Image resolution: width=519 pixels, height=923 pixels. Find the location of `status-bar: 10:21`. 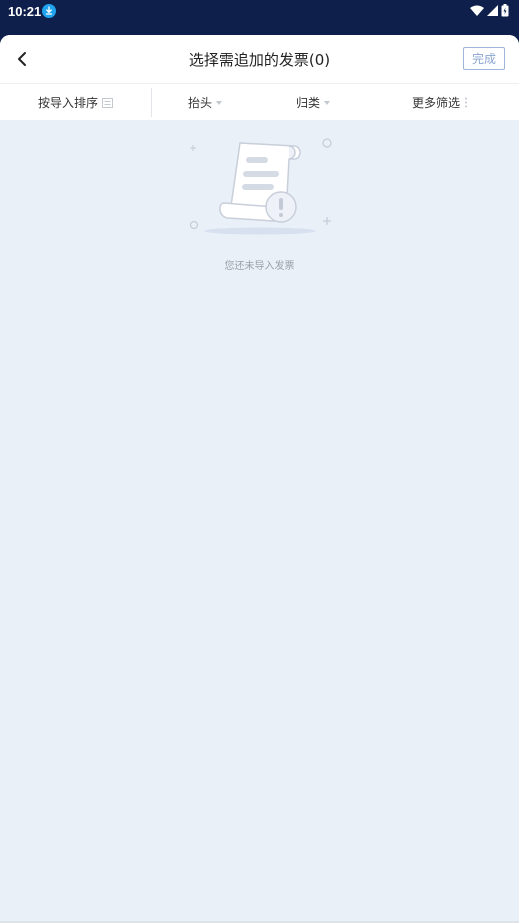

status-bar: 10:21 is located at coordinates (259, 15).